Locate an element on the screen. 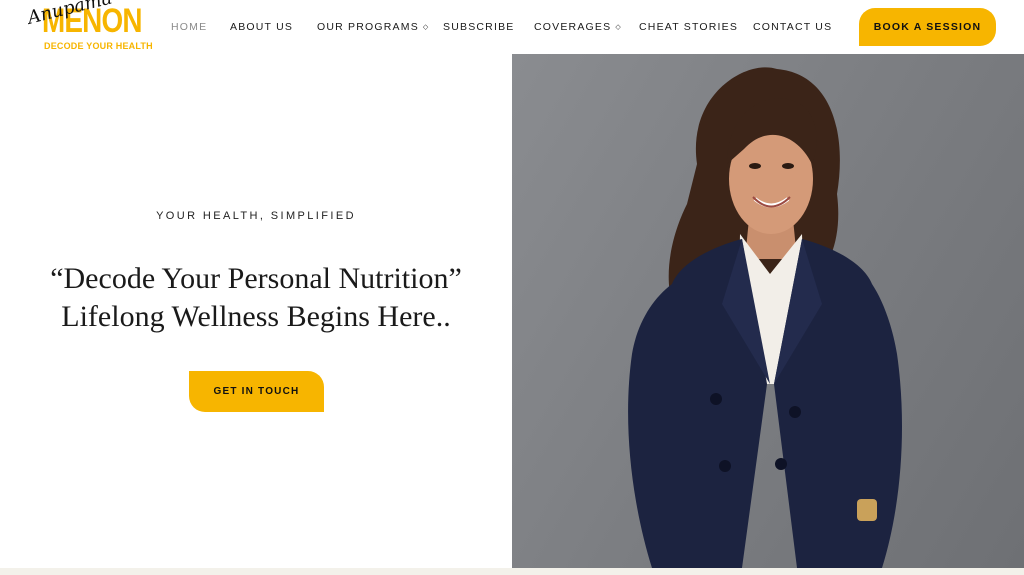  nav-coverages: COVERAGES ◇ is located at coordinates (578, 27).